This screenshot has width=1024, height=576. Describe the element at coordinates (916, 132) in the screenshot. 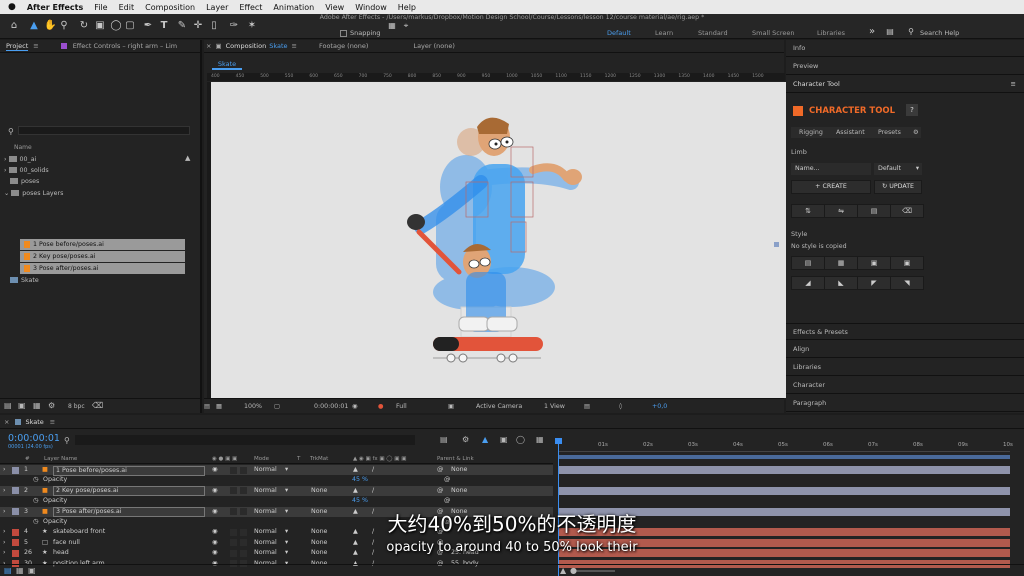

I see `settings-gear-icon: ⚙` at that location.